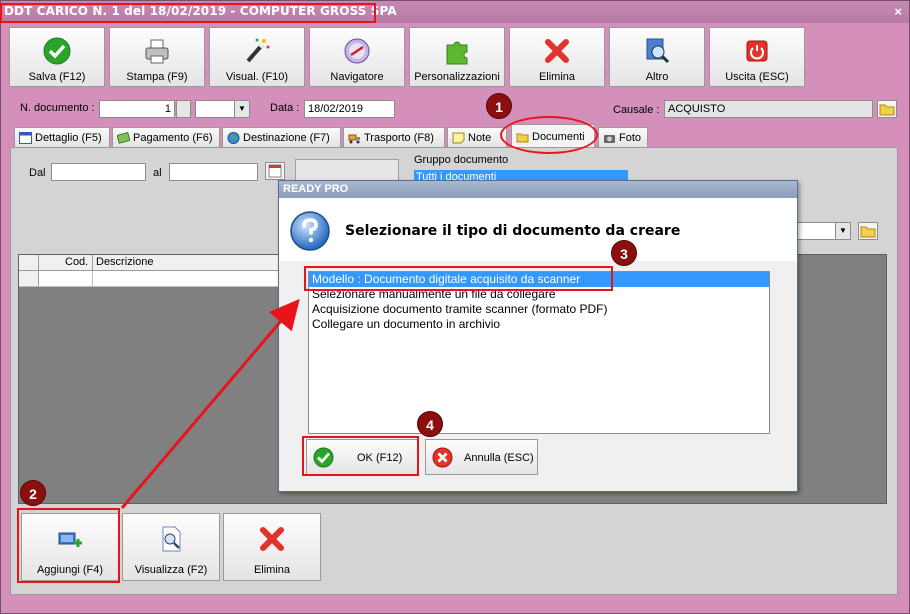 The width and height of the screenshot is (910, 614). I want to click on step-badge: 1, so click(499, 106).